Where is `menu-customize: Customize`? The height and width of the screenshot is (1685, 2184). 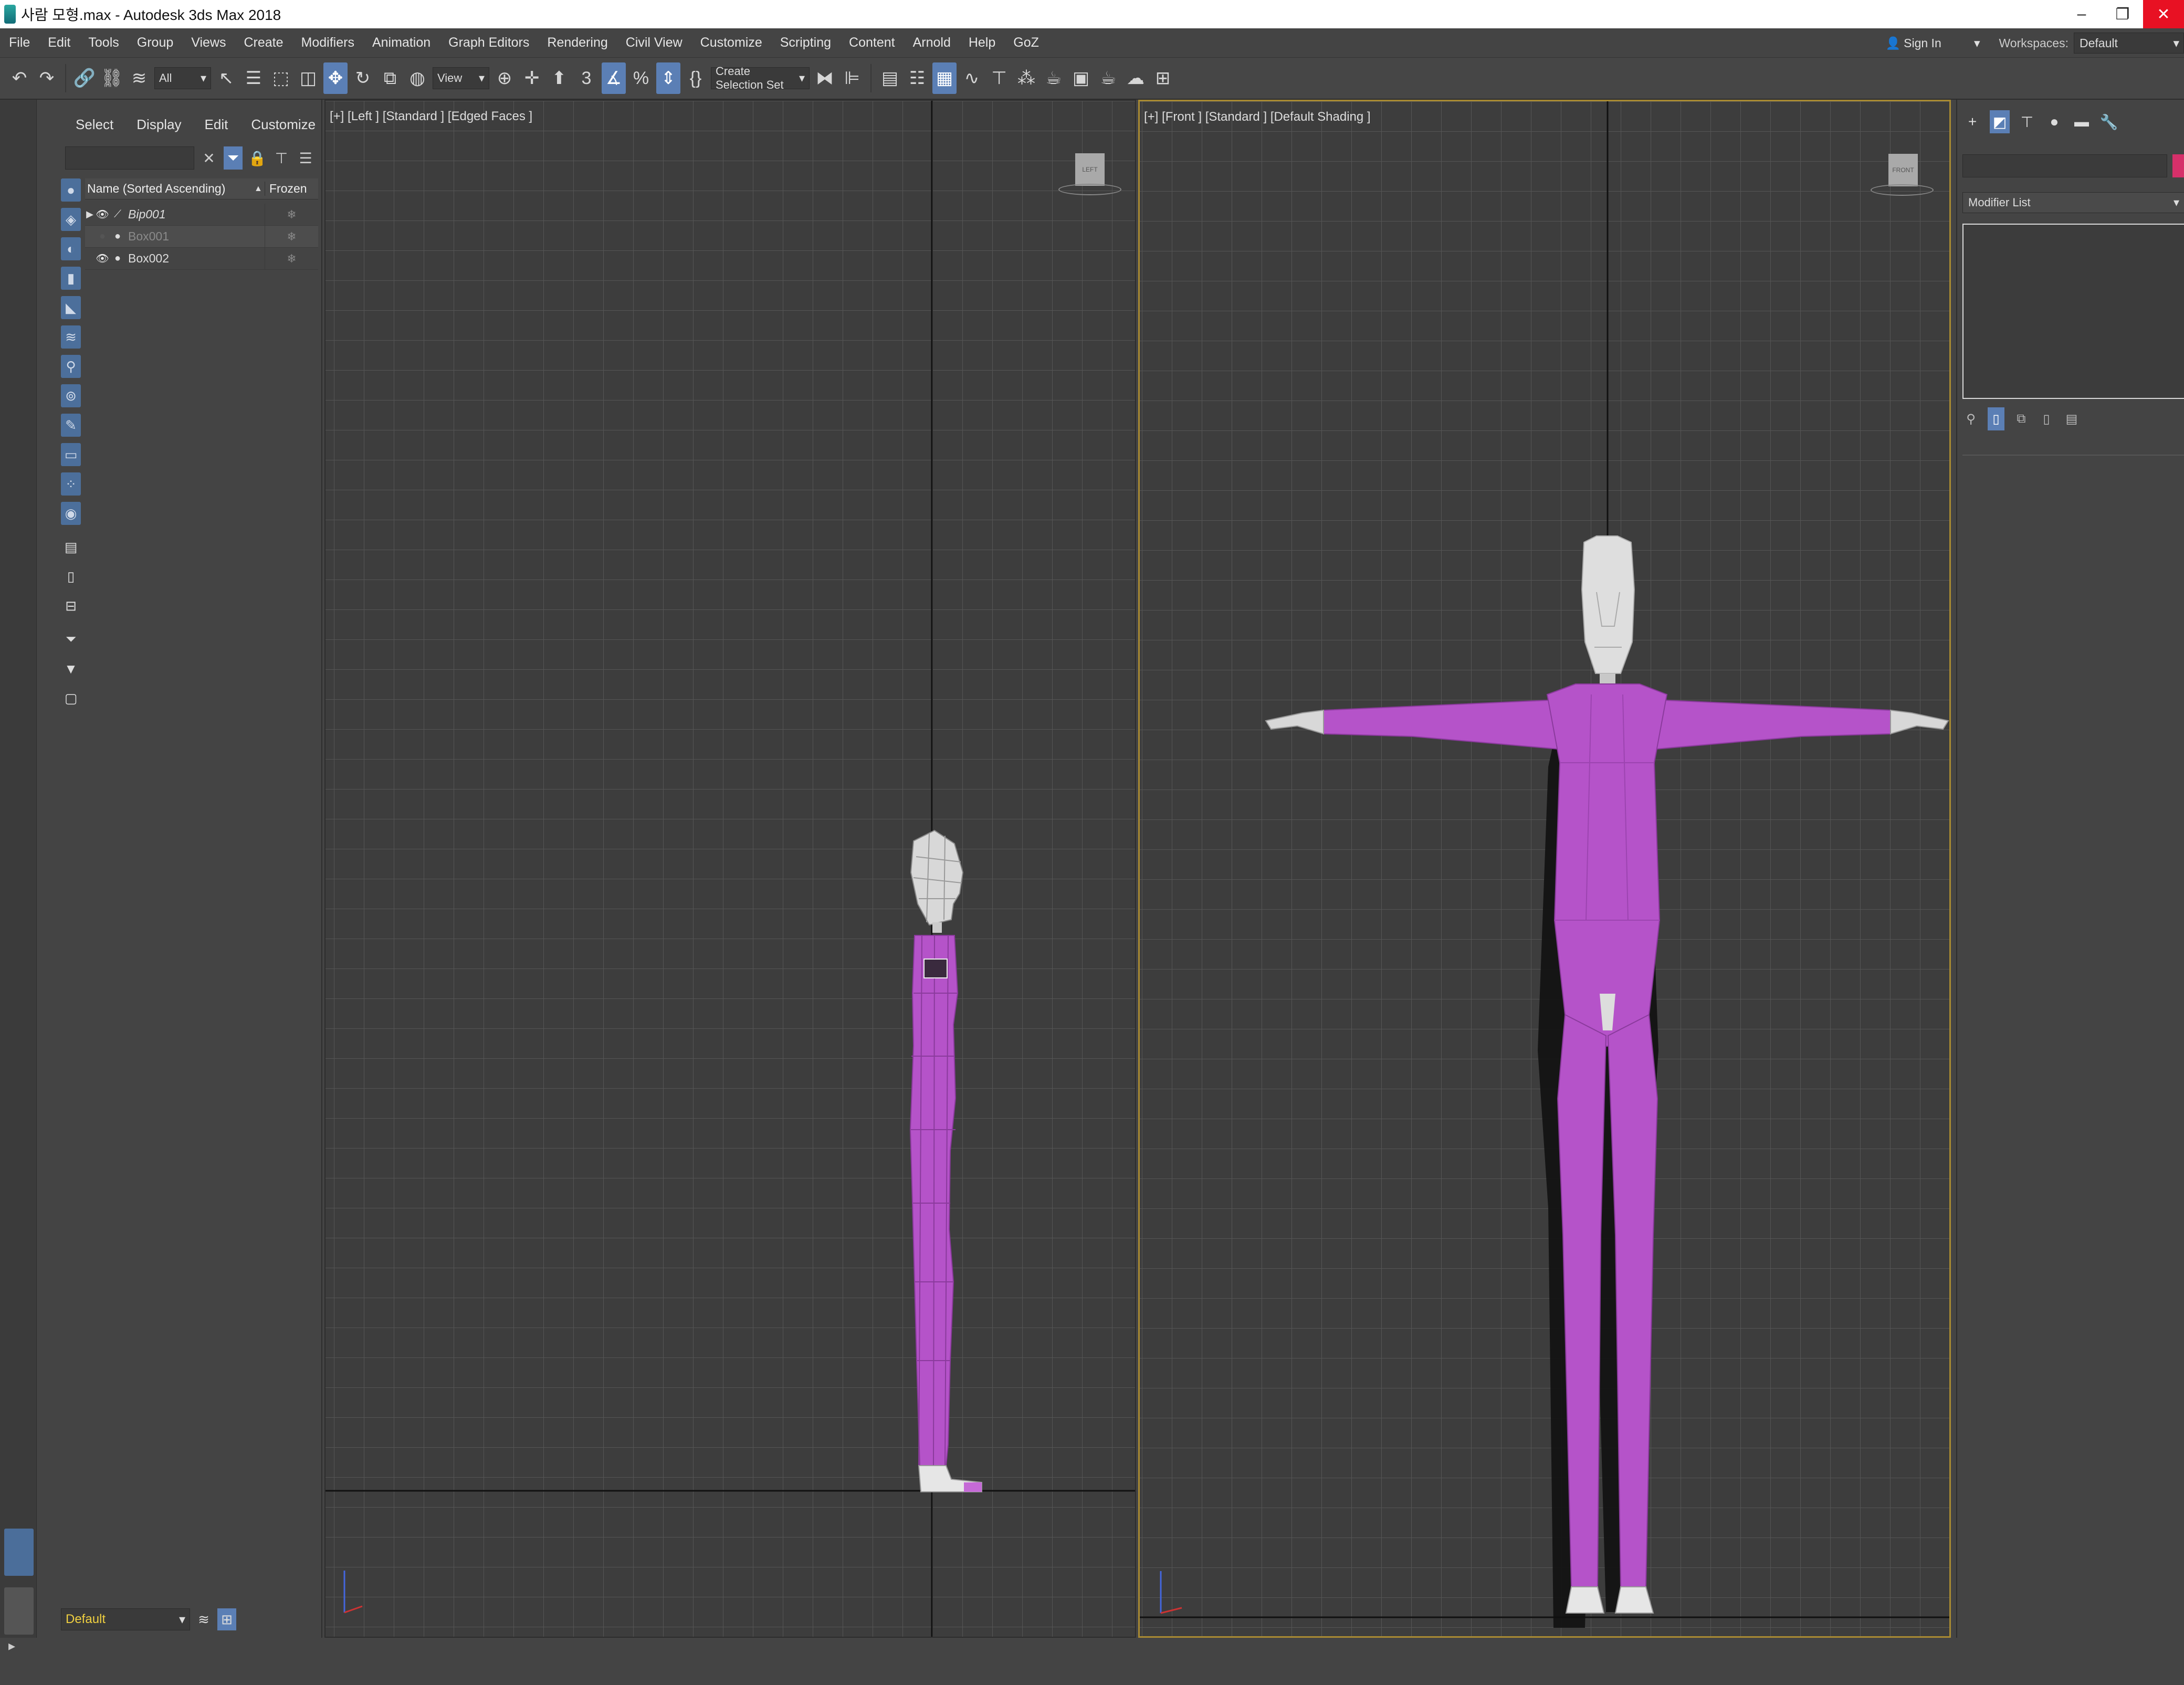
menu-customize: Customize is located at coordinates (731, 43).